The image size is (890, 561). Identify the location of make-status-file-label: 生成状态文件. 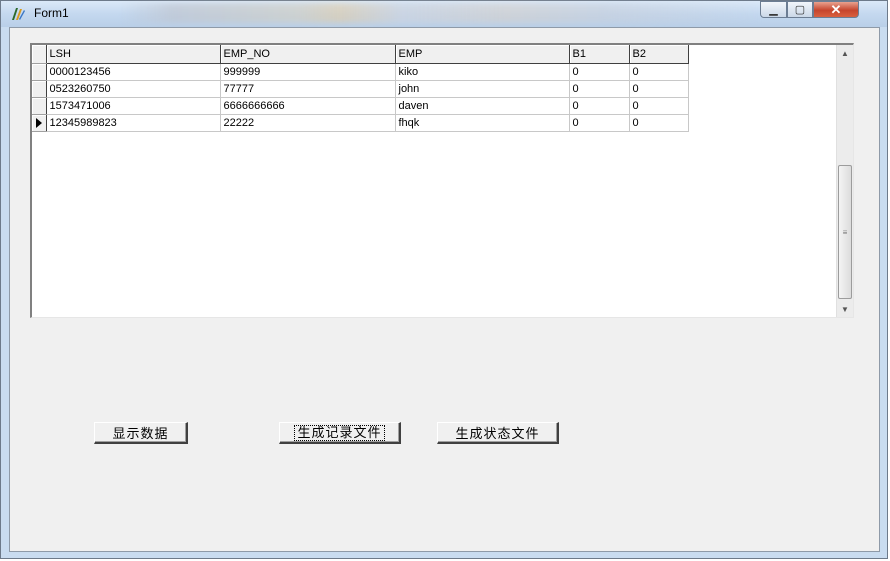
(497, 433).